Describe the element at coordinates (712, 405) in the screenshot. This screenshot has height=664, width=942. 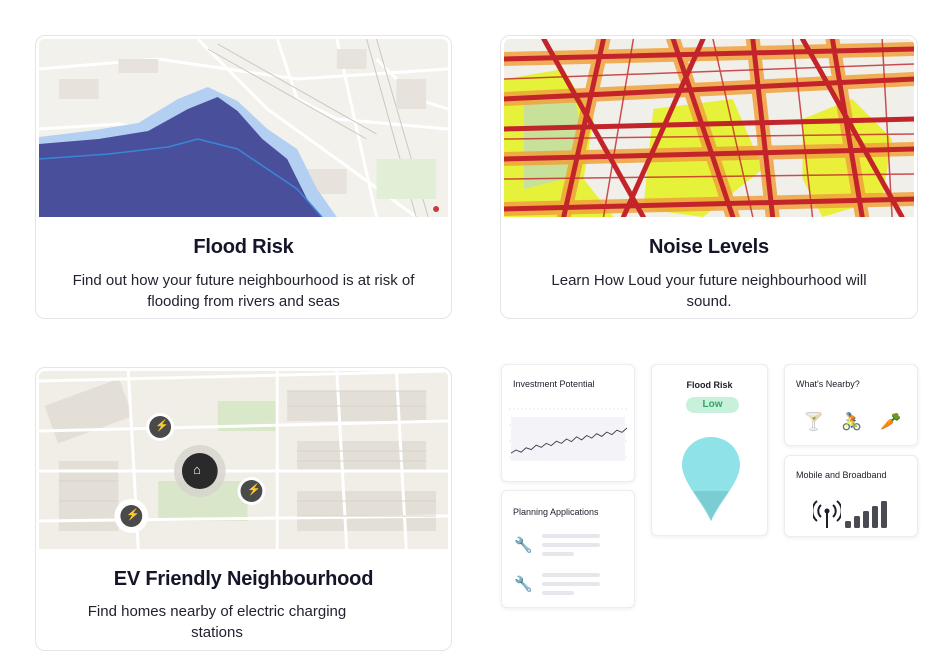
I see `flood-risk-level-badge: Low` at that location.